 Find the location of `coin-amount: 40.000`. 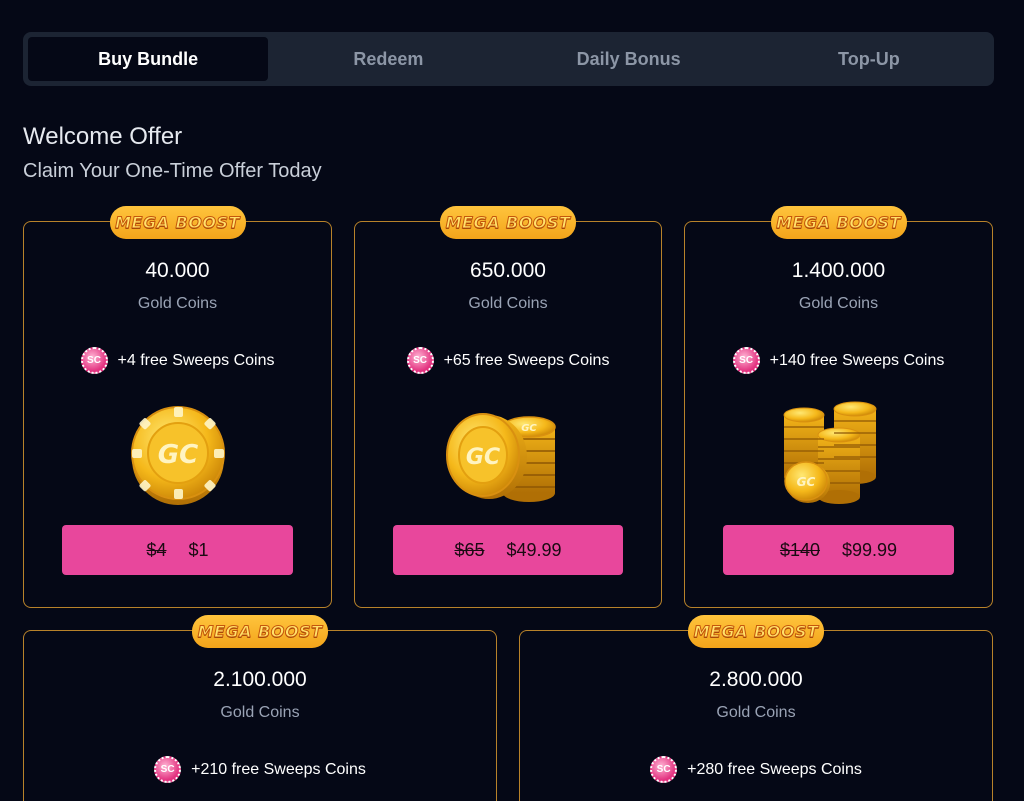

coin-amount: 40.000 is located at coordinates (177, 270).